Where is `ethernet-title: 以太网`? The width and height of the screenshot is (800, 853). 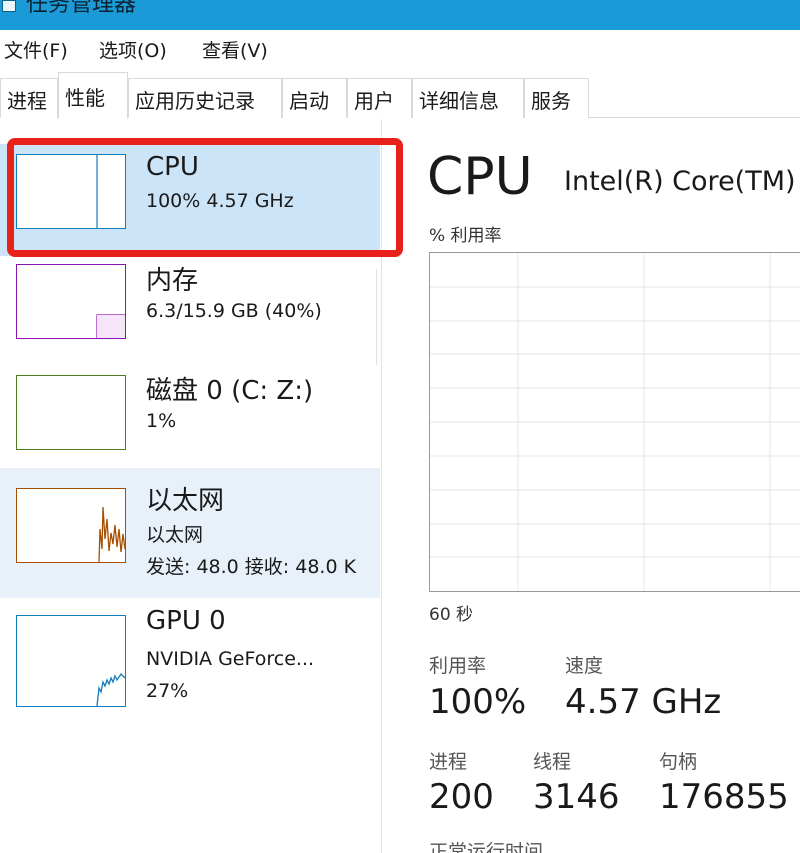
ethernet-title: 以太网 is located at coordinates (185, 501).